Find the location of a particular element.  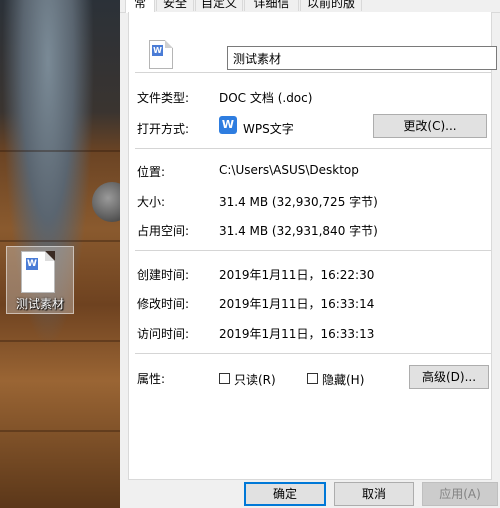

wps-writer-icon: W is located at coordinates (228, 125).